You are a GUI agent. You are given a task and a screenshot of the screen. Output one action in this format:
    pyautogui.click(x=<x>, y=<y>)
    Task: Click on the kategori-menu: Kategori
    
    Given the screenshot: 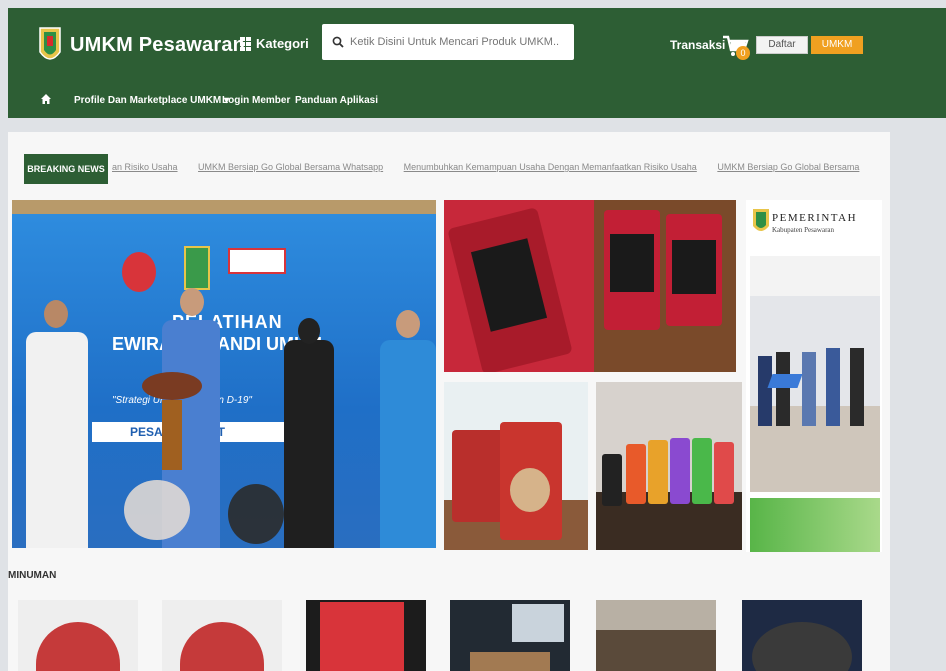 What is the action you would take?
    pyautogui.click(x=274, y=43)
    